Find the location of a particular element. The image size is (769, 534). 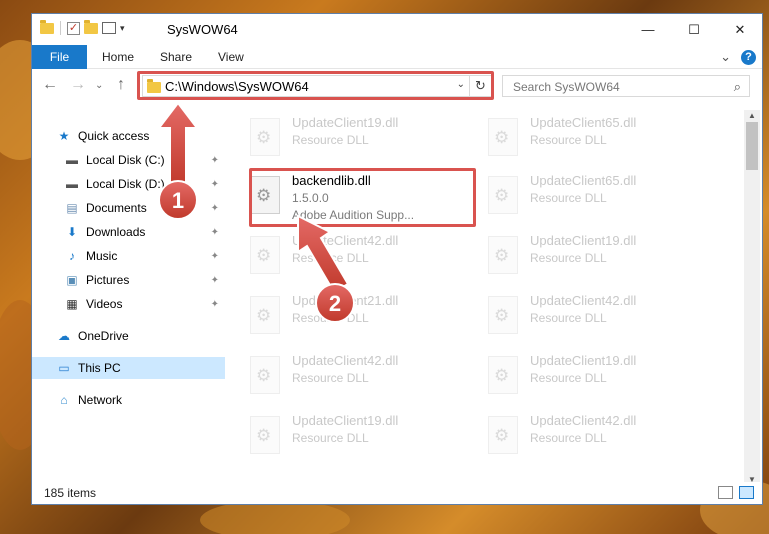

large-icons-view-icon is located at coordinates (746, 492).